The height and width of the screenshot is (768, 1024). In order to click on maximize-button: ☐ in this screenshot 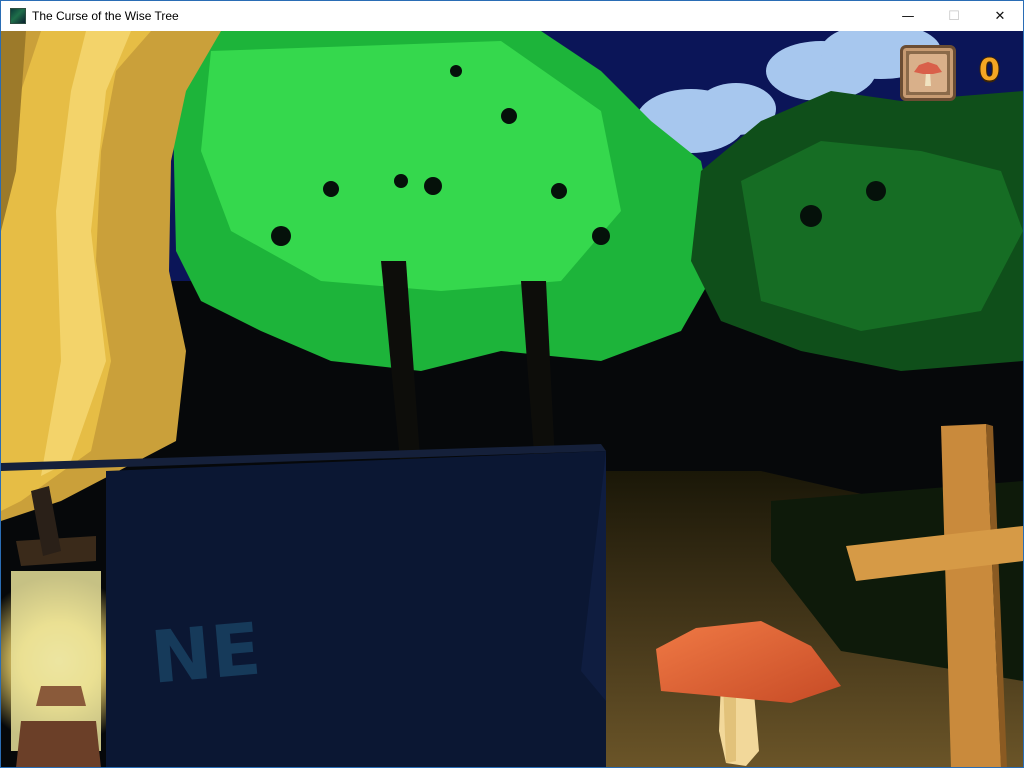, I will do `click(954, 16)`.